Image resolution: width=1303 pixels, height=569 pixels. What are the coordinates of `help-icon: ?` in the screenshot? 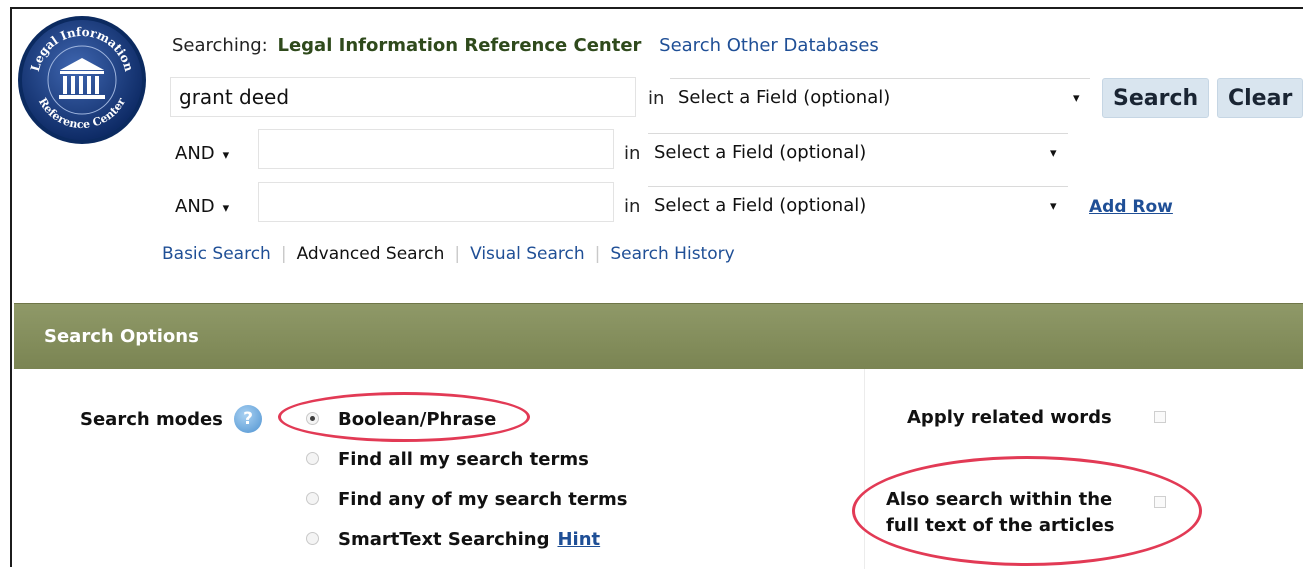 It's located at (248, 419).